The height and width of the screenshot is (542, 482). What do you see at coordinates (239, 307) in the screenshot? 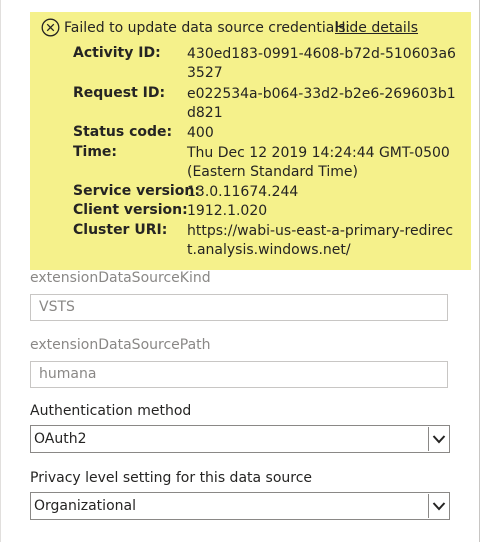
I see `data-source-kind-field: VSTS` at bounding box center [239, 307].